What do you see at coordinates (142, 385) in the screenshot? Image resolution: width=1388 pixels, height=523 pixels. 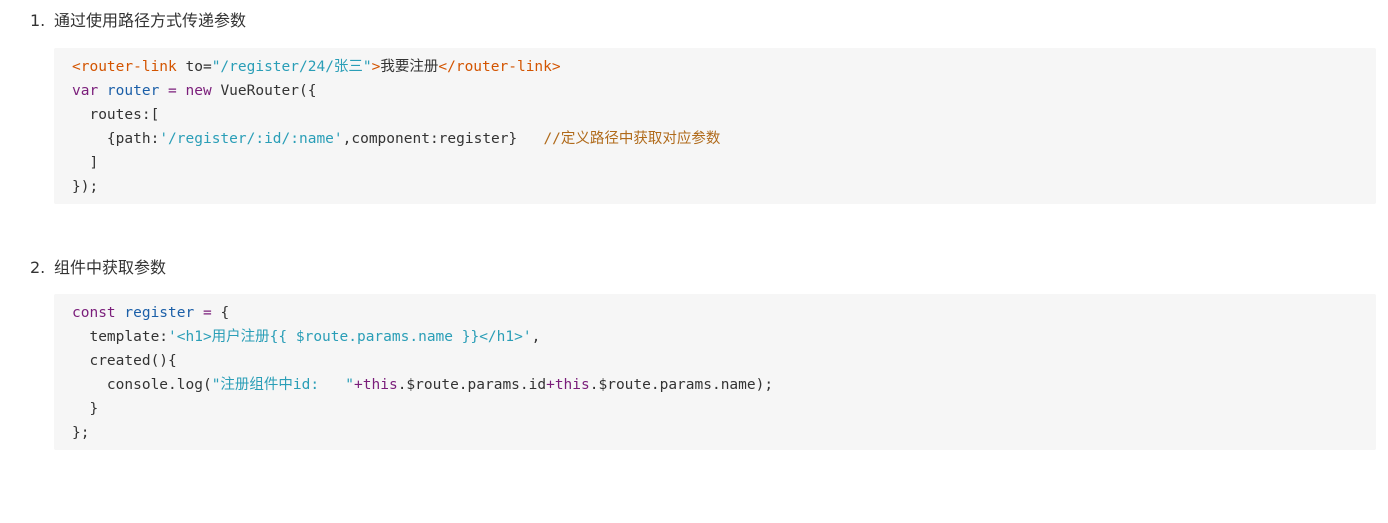 I see `code-token: console.log(` at bounding box center [142, 385].